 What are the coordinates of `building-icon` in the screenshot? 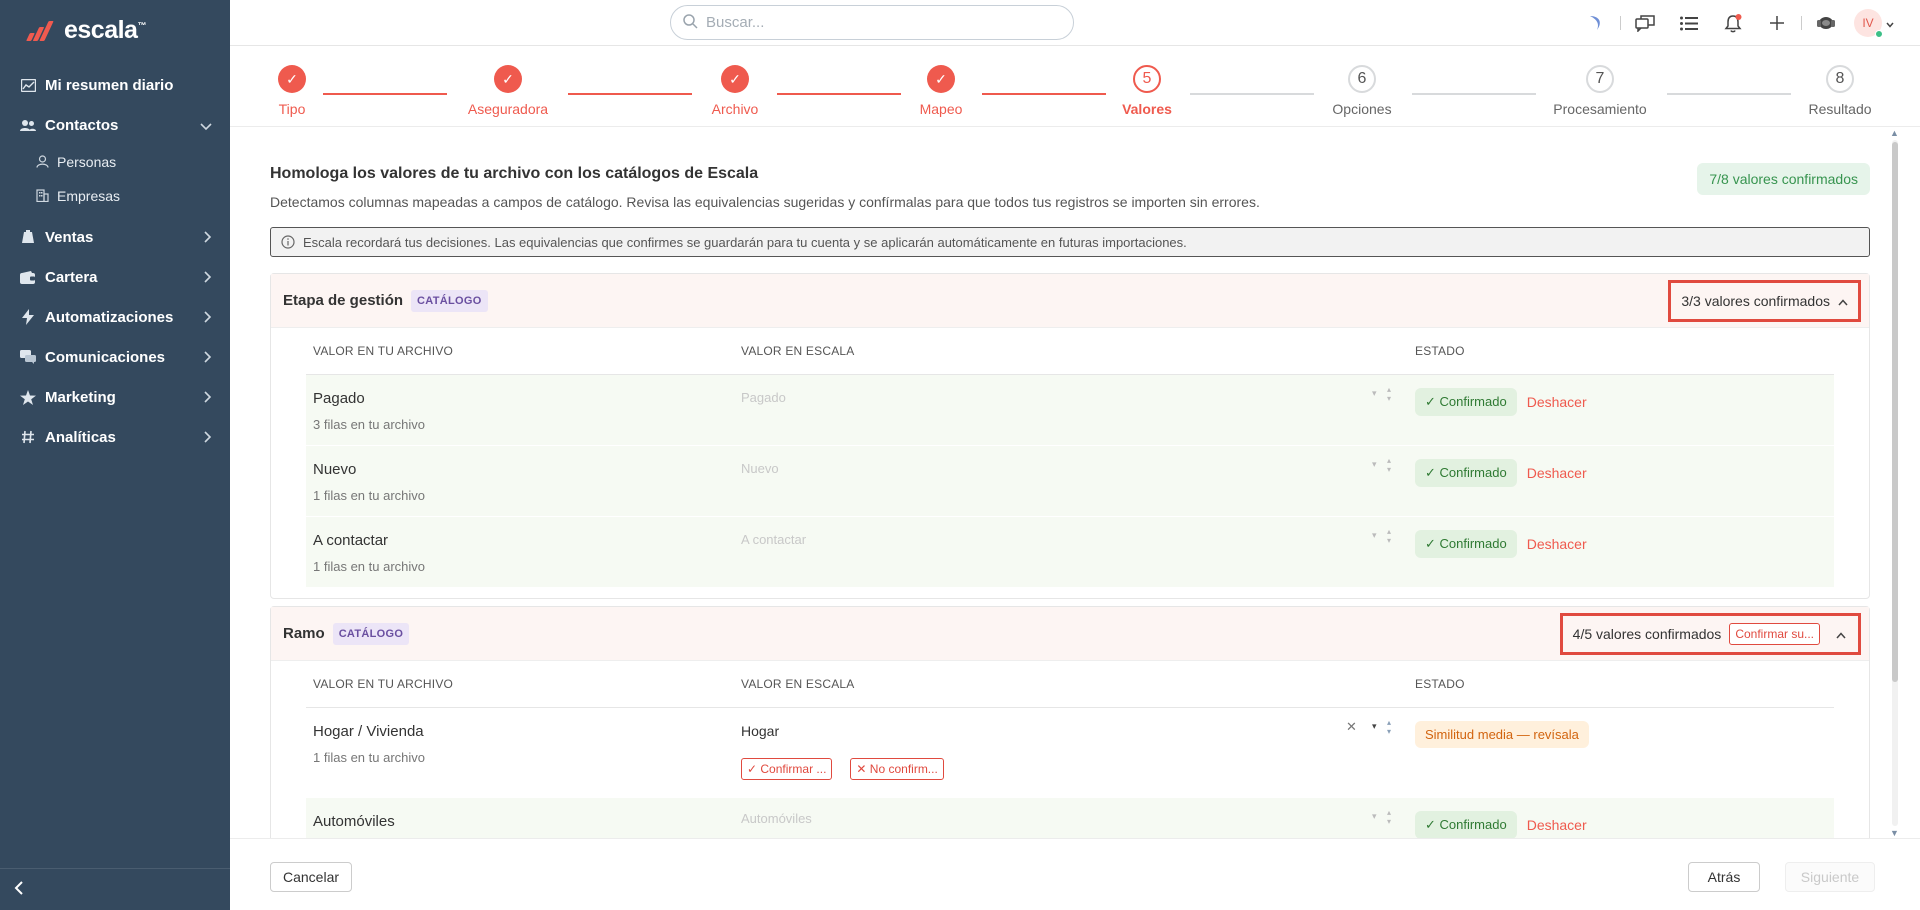 It's located at (43, 196).